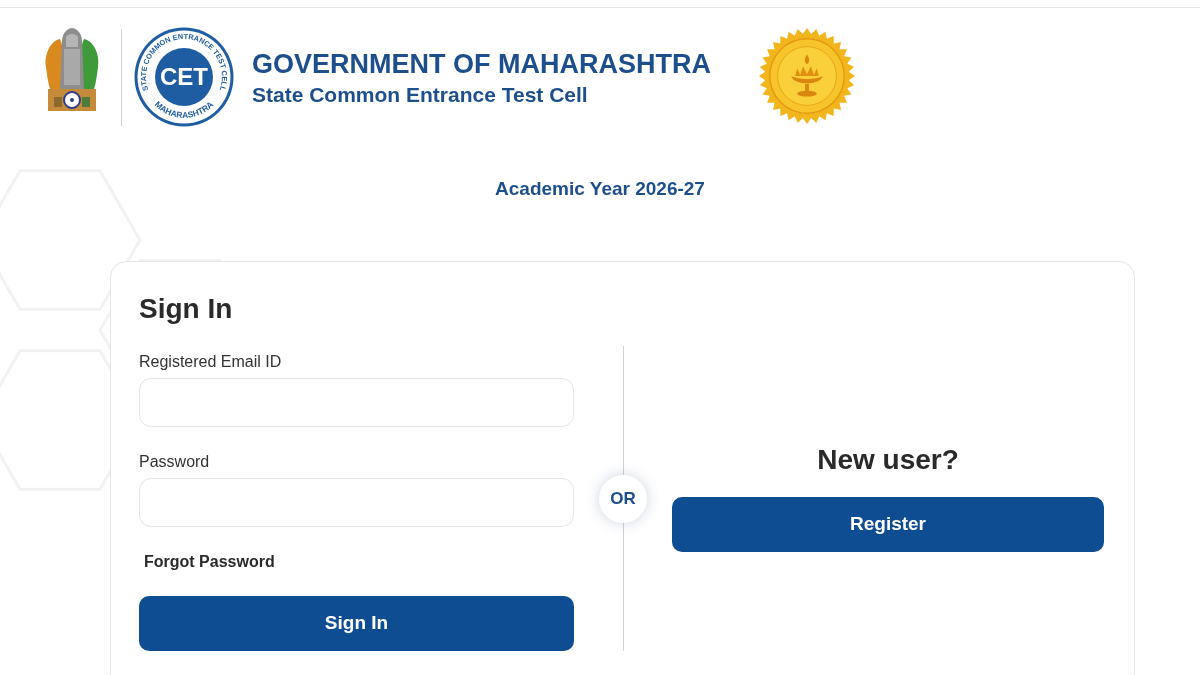 Image resolution: width=1200 pixels, height=675 pixels. What do you see at coordinates (186, 309) in the screenshot?
I see `sign-in-heading: Sign In` at bounding box center [186, 309].